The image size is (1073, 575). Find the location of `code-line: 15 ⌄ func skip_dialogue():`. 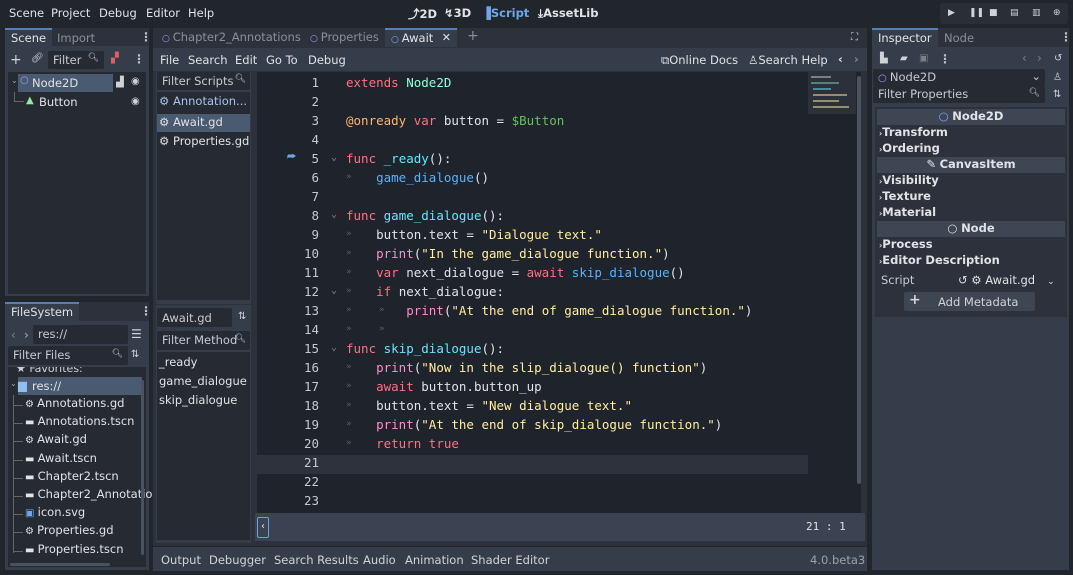

code-line: 15 ⌄ func skip_dialogue(): is located at coordinates (559, 350).